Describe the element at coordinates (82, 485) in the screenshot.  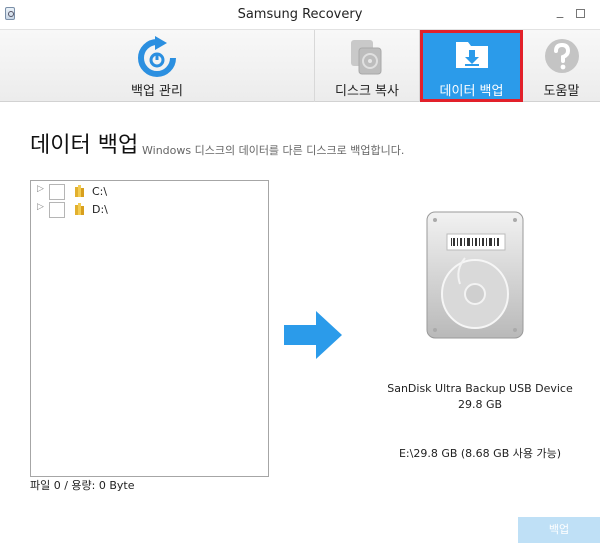
I see `selection-summary: 파일 0 / 용량: 0 Byte` at that location.